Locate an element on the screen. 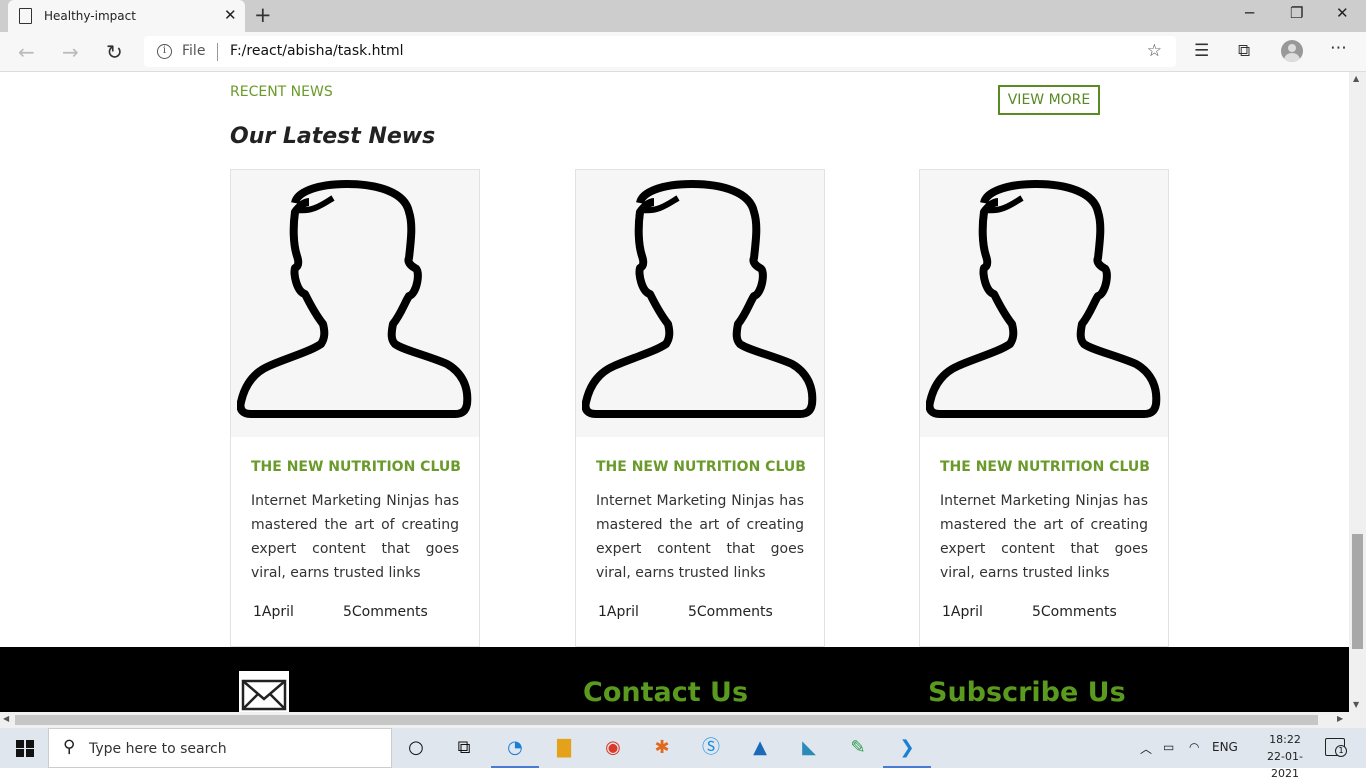 The height and width of the screenshot is (782, 1366). file-explorer-icon: ▇ is located at coordinates (564, 748).